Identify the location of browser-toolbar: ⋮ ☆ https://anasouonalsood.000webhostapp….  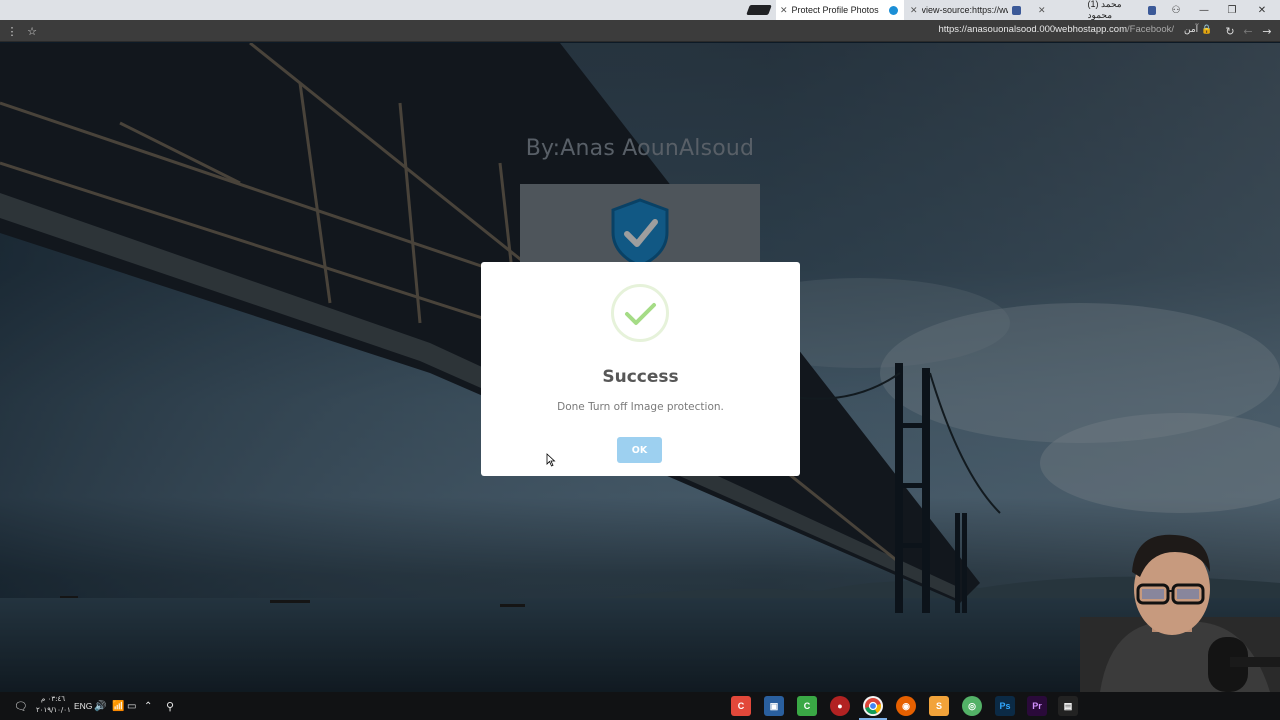
(640, 31).